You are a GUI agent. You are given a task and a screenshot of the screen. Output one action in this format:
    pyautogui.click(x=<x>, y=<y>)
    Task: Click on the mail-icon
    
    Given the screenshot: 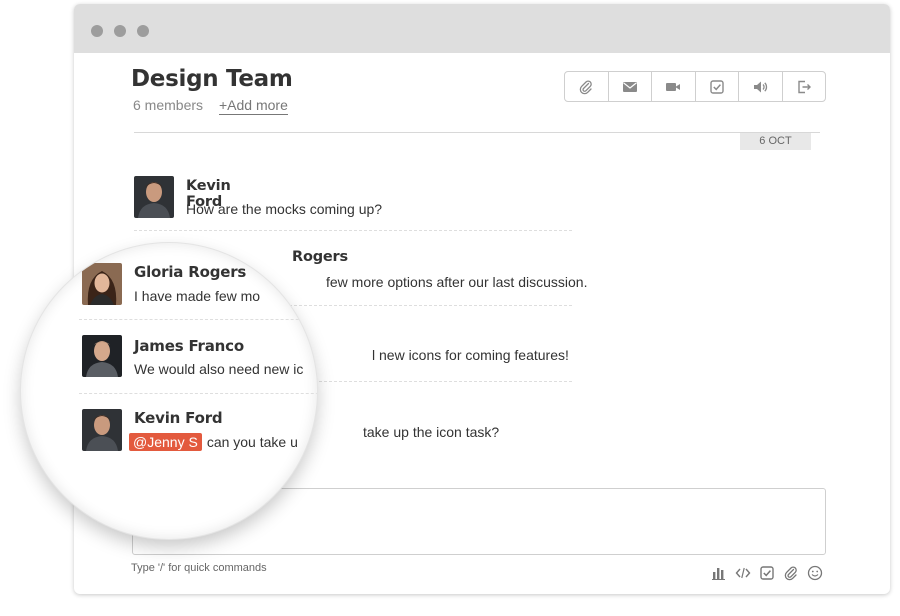 What is the action you would take?
    pyautogui.click(x=629, y=86)
    